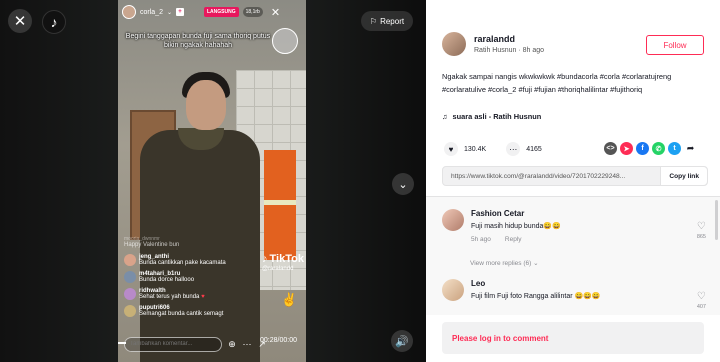  Describe the element at coordinates (658, 148) in the screenshot. I see `whatsapp-icon: ✆` at that location.